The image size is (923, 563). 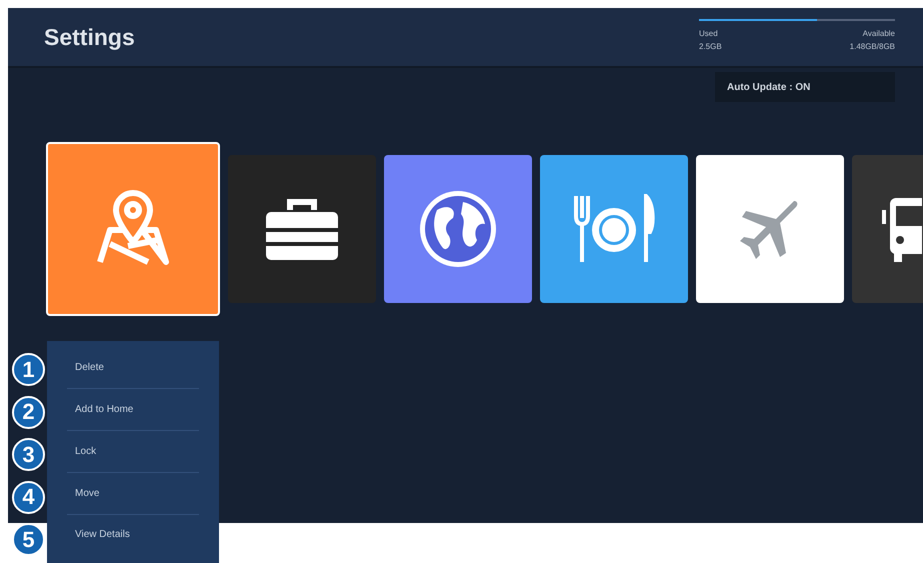 What do you see at coordinates (872, 46) in the screenshot?
I see `available-value: 1.48GB/8GB` at bounding box center [872, 46].